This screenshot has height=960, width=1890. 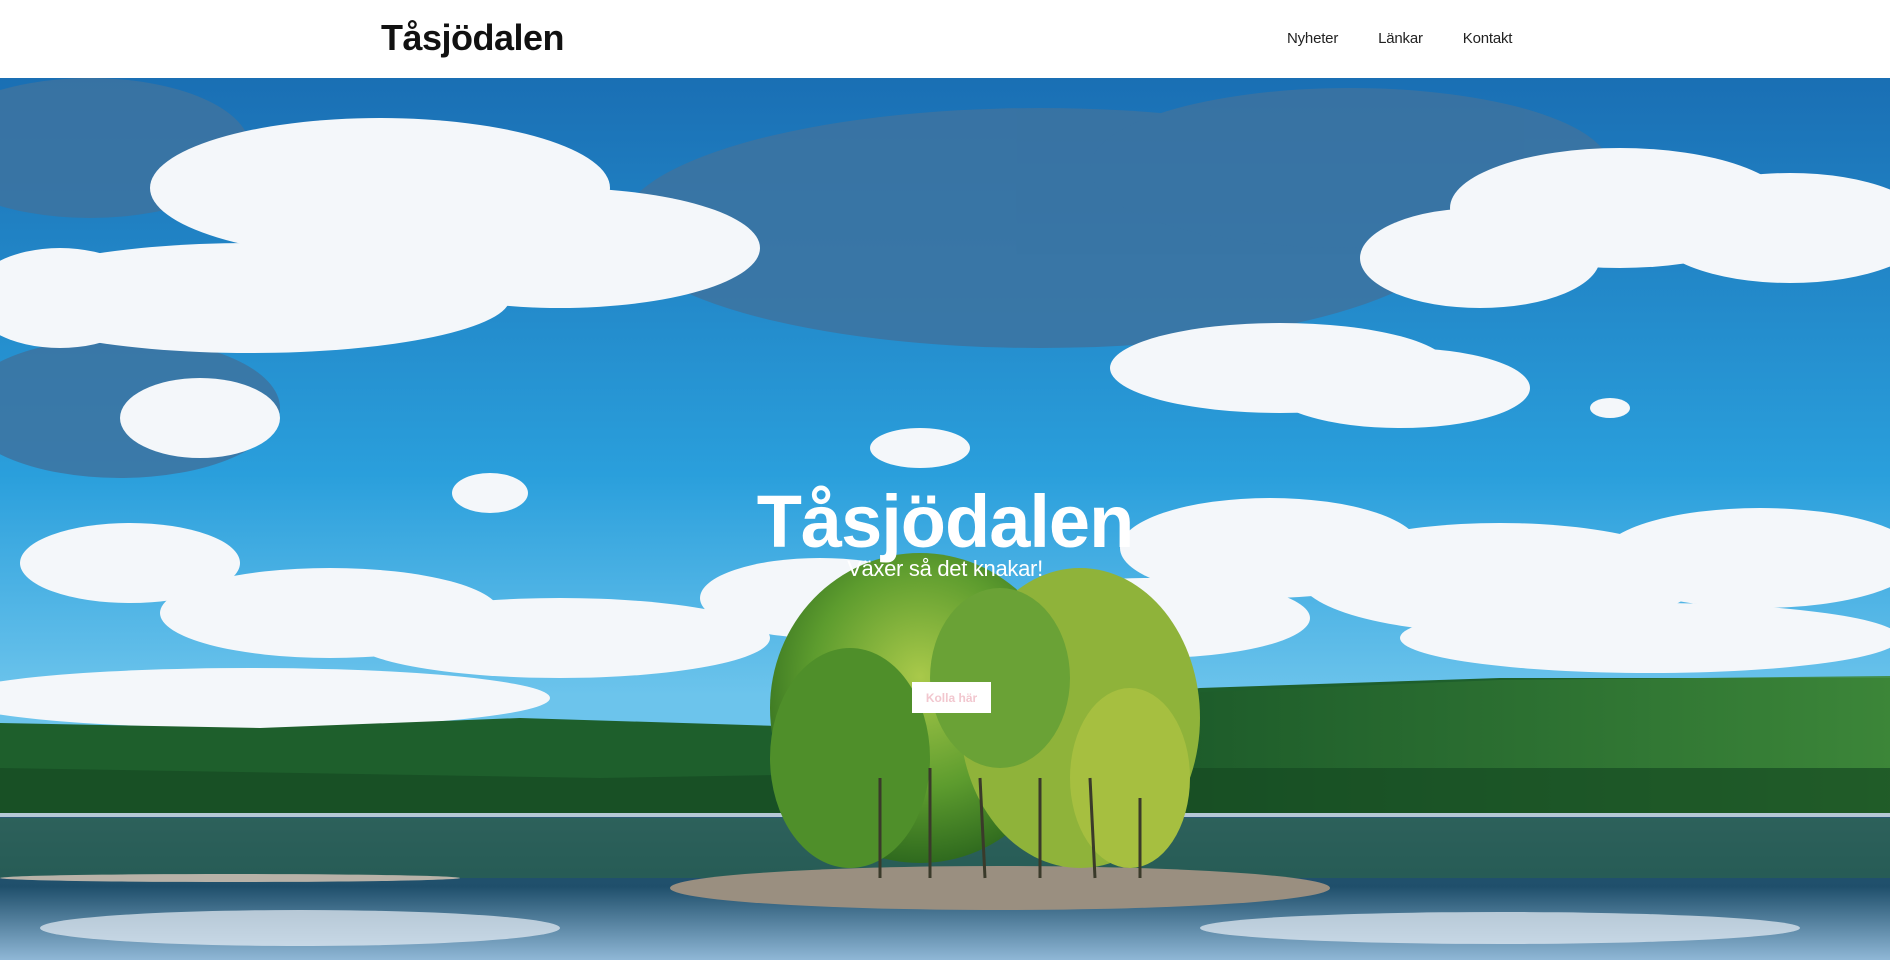 What do you see at coordinates (951, 697) in the screenshot?
I see `kolla-har-button: Kolla här` at bounding box center [951, 697].